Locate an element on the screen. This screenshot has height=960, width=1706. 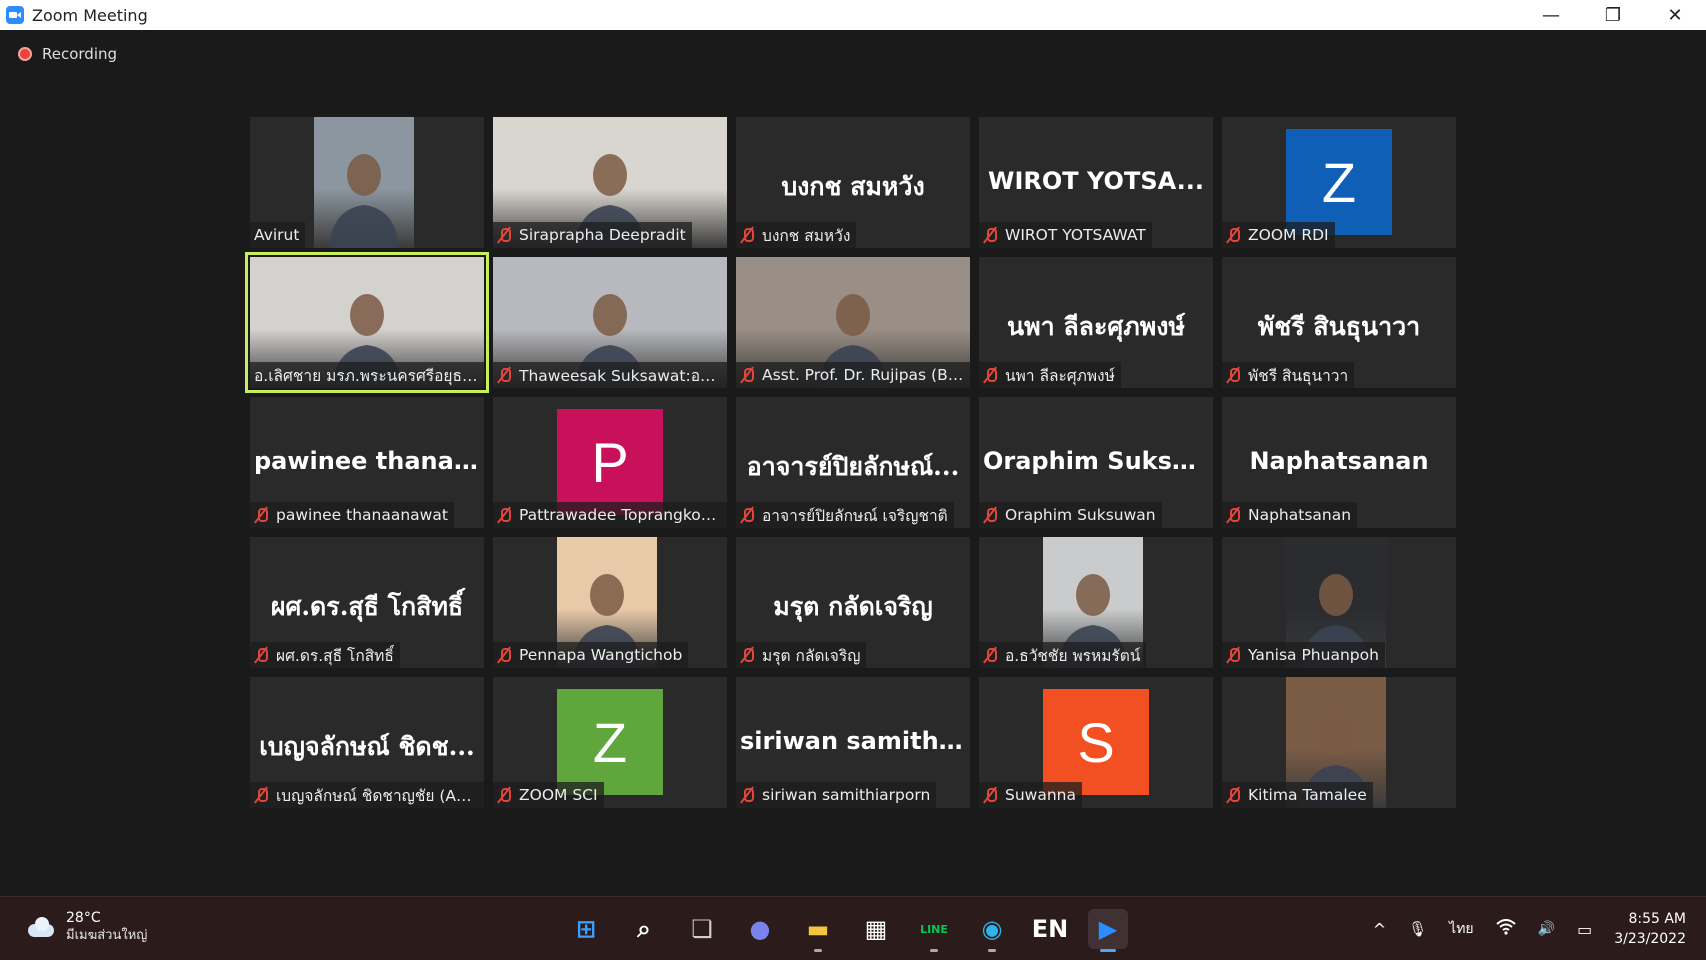
participant-name: Avirut is located at coordinates (277, 235).